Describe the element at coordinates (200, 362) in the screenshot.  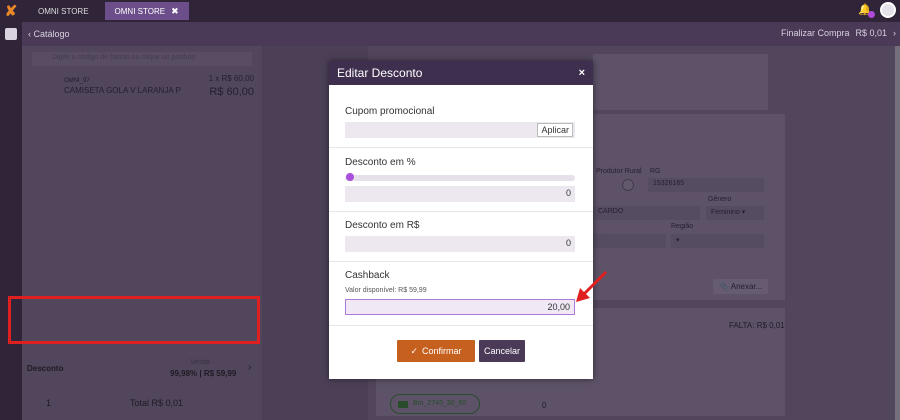
I see `discount-venda-label: Venda` at that location.